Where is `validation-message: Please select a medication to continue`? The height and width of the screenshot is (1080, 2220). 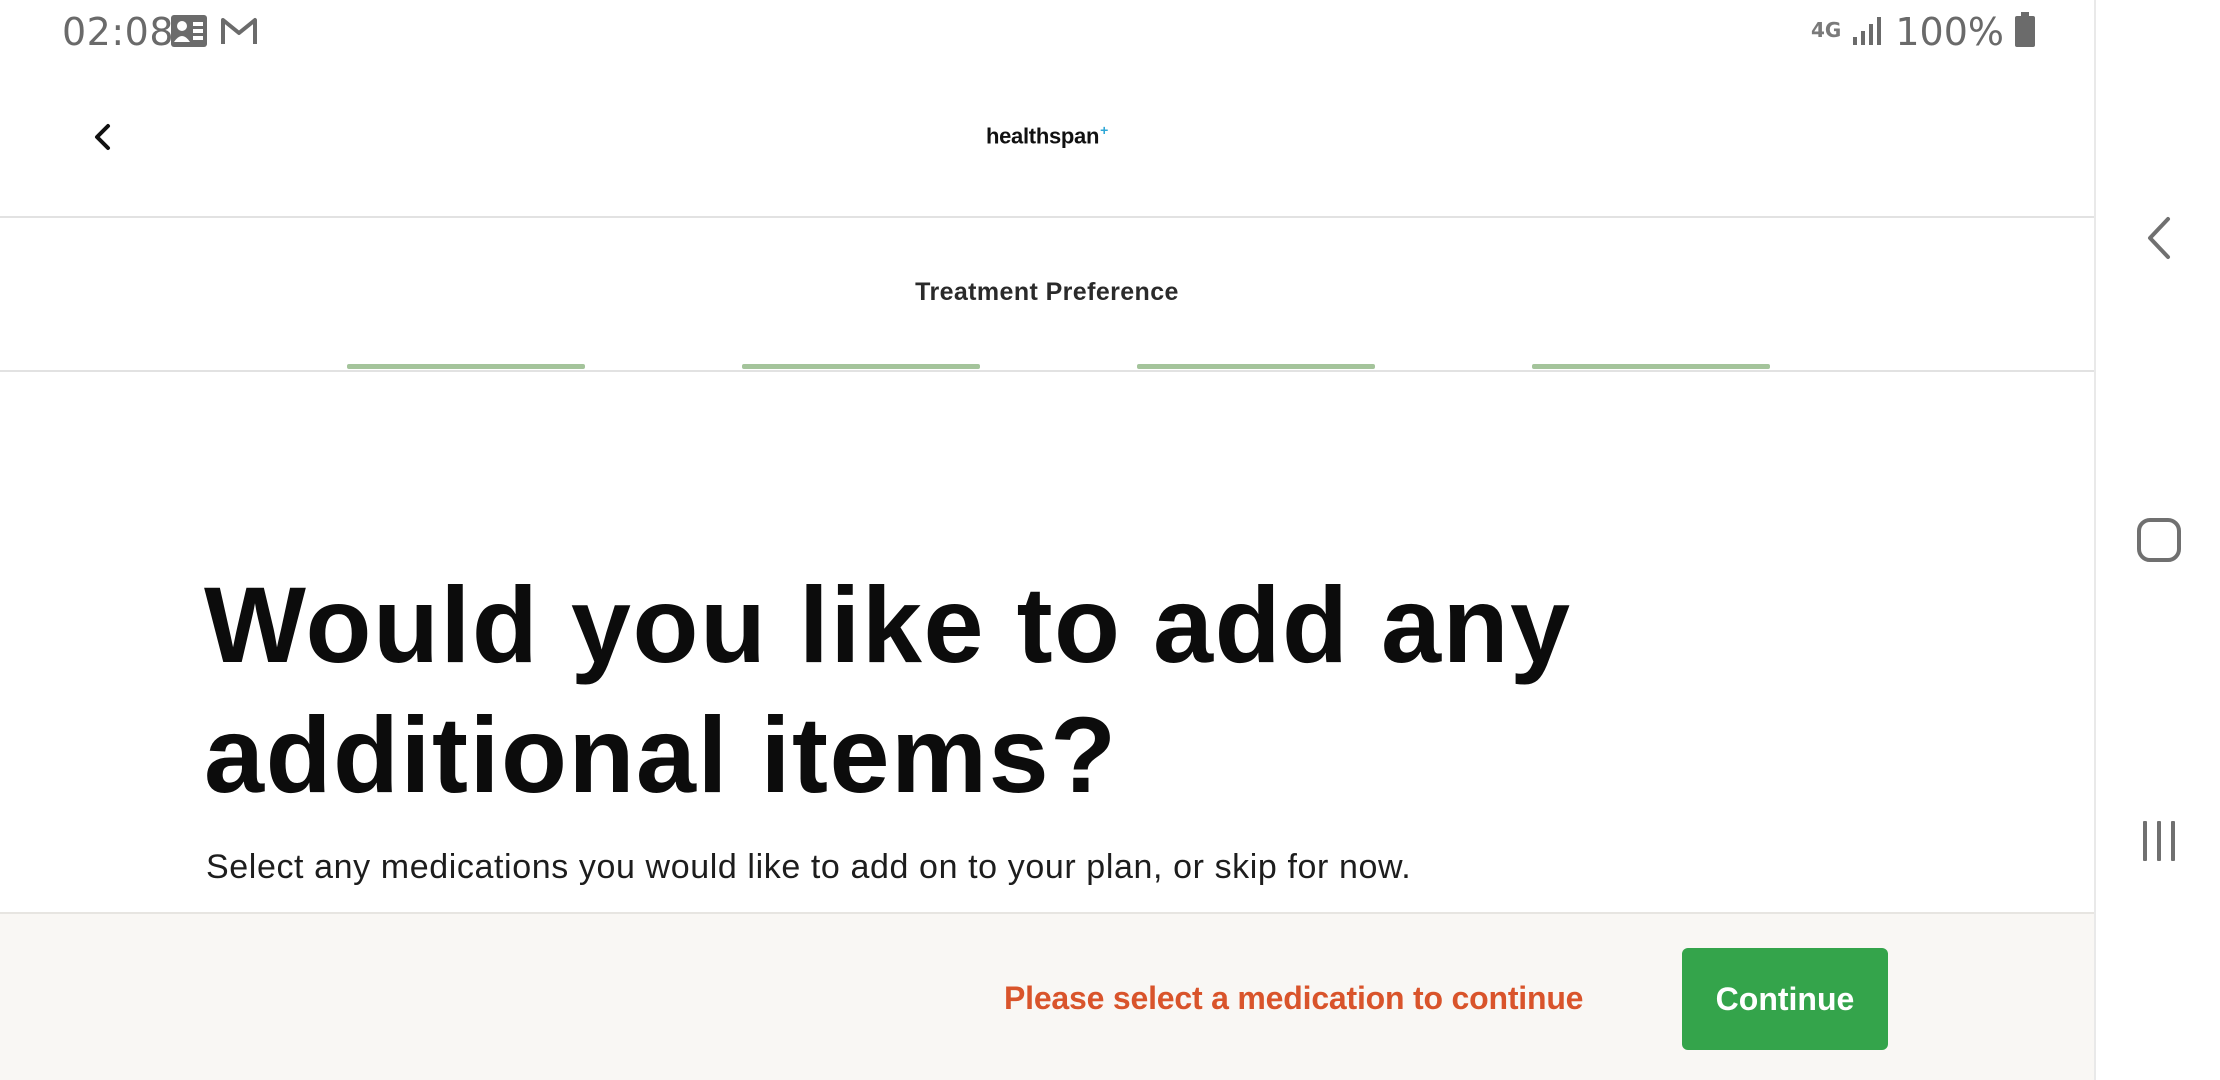 validation-message: Please select a medication to continue is located at coordinates (1294, 998).